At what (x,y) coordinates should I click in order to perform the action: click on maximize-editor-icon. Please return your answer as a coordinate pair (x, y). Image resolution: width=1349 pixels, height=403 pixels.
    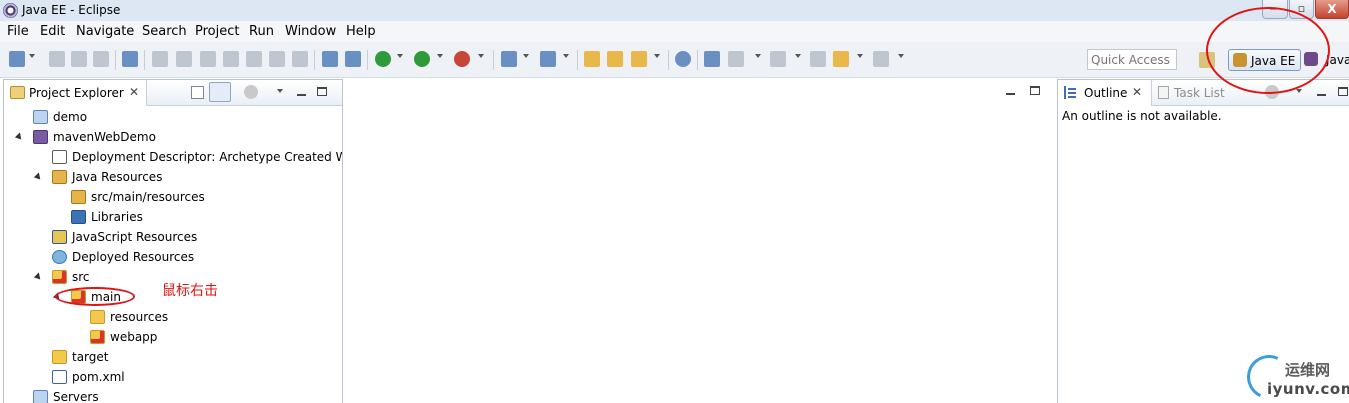
    Looking at the image, I should click on (1035, 90).